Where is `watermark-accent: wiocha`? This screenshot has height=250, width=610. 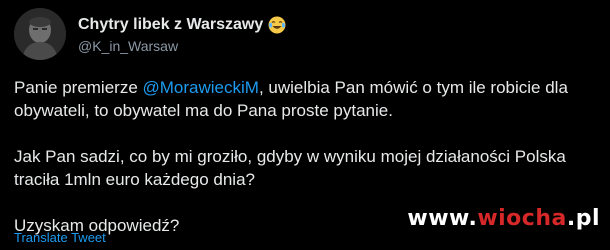
watermark-accent: wiocha is located at coordinates (522, 218).